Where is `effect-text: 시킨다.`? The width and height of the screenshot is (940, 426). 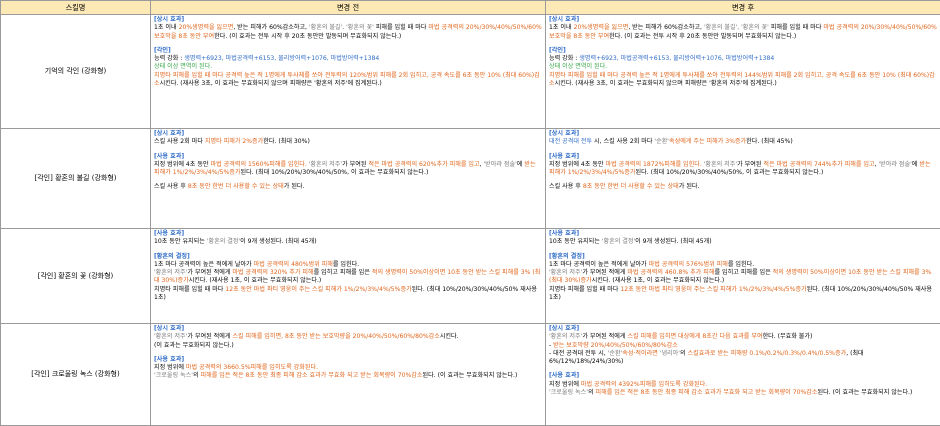
effect-text: 시킨다. is located at coordinates (449, 337).